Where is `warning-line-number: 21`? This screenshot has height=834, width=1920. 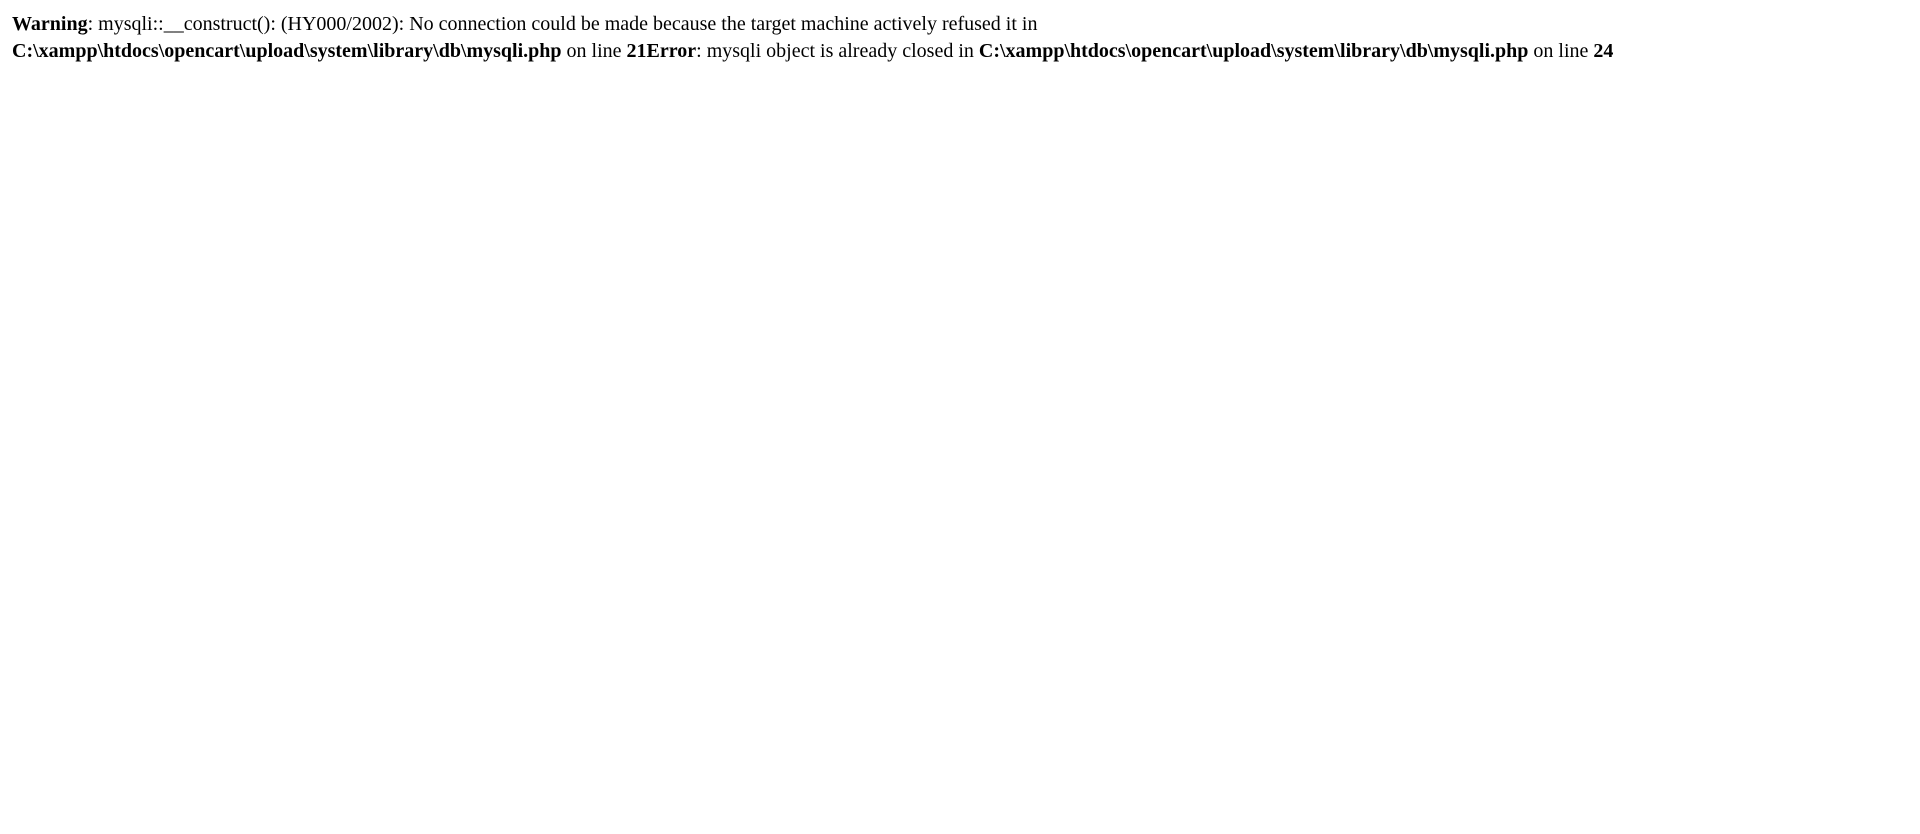 warning-line-number: 21 is located at coordinates (636, 51).